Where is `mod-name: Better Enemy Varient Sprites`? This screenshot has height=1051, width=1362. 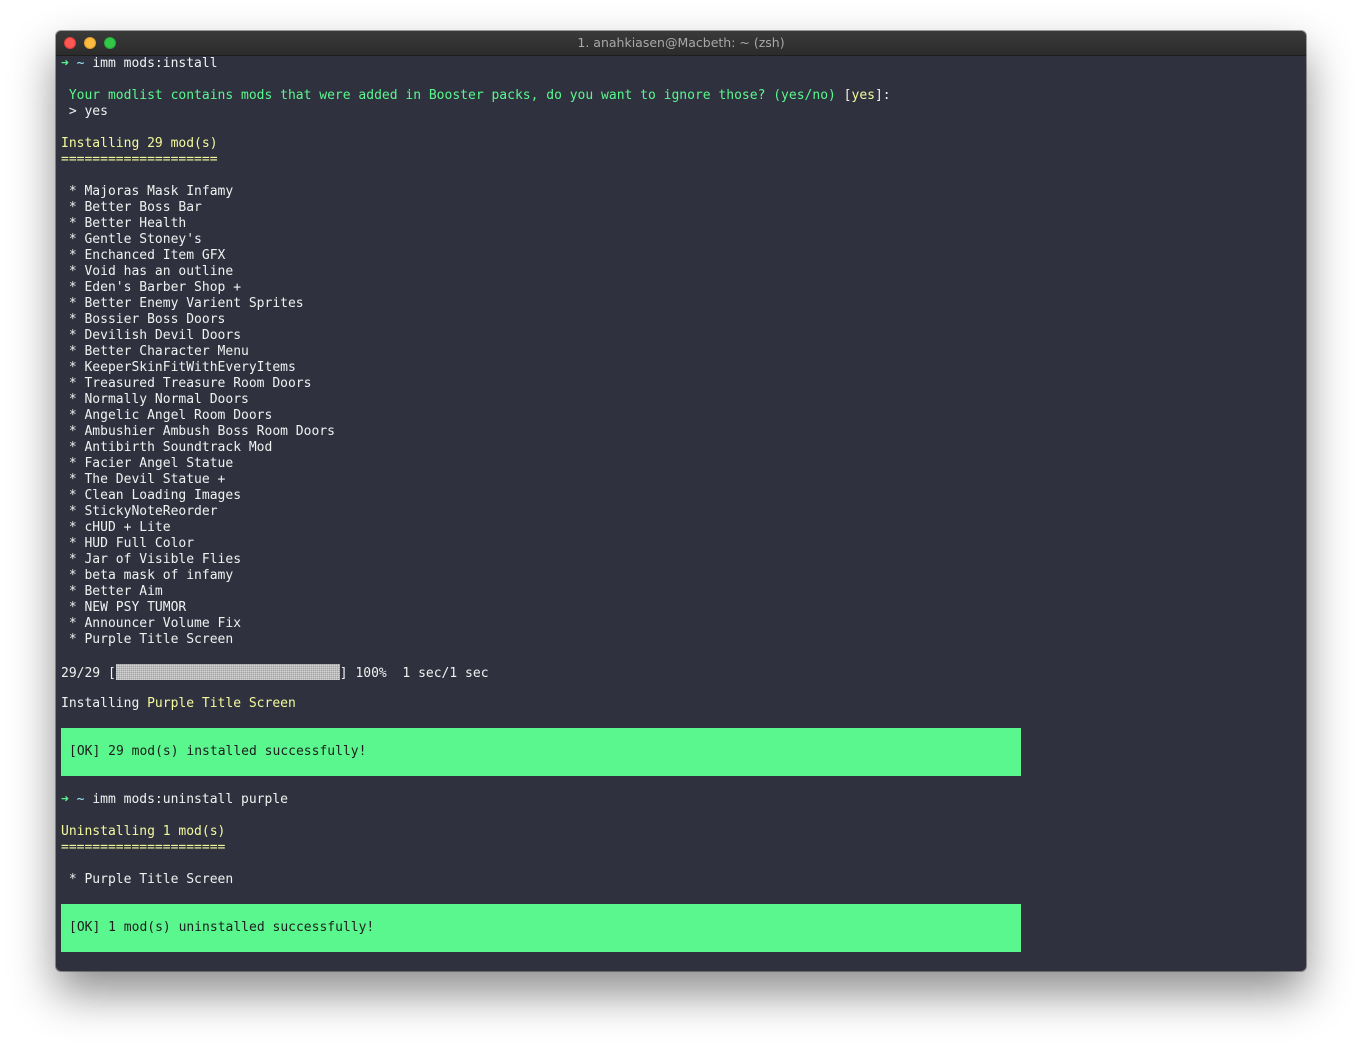 mod-name: Better Enemy Varient Sprites is located at coordinates (194, 303).